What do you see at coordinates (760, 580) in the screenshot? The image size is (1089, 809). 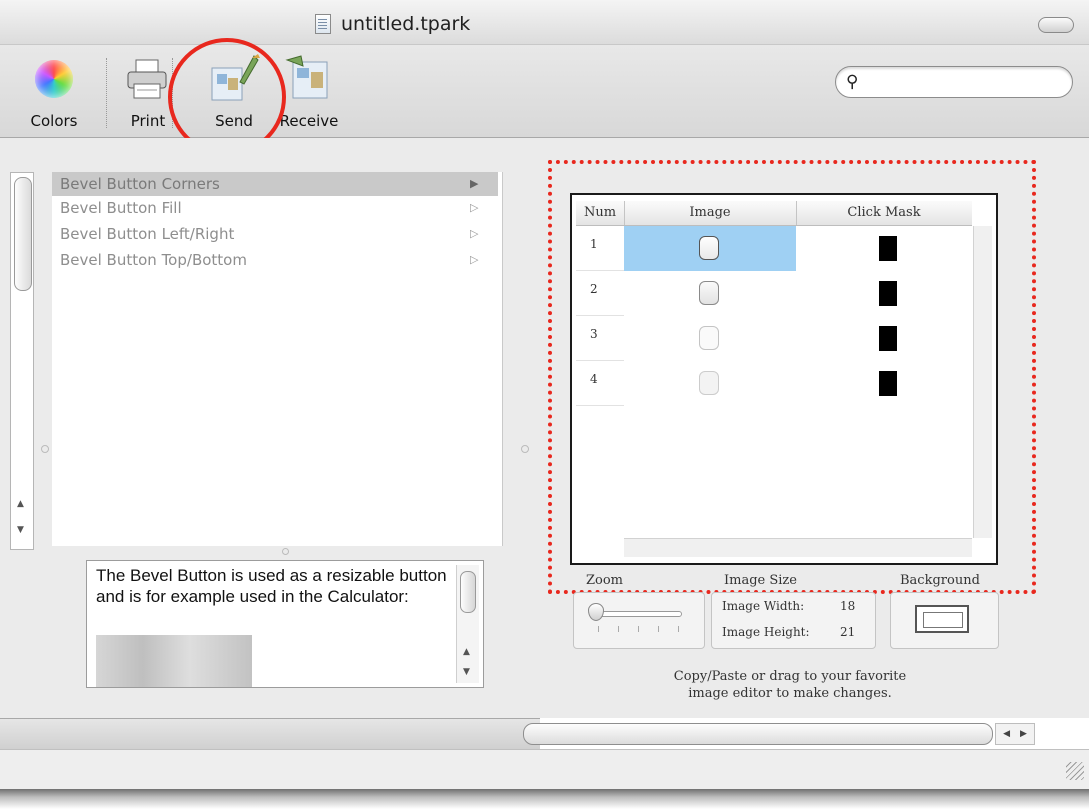 I see `image-size-label: Image Size` at bounding box center [760, 580].